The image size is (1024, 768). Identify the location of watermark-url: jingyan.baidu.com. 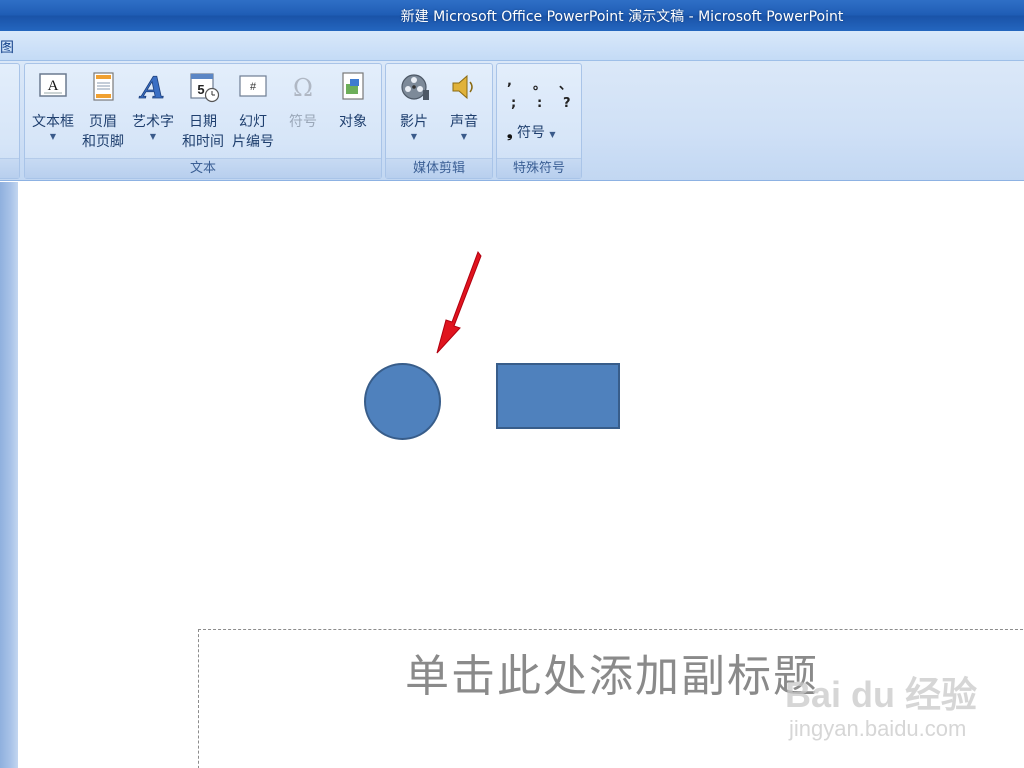
(878, 728).